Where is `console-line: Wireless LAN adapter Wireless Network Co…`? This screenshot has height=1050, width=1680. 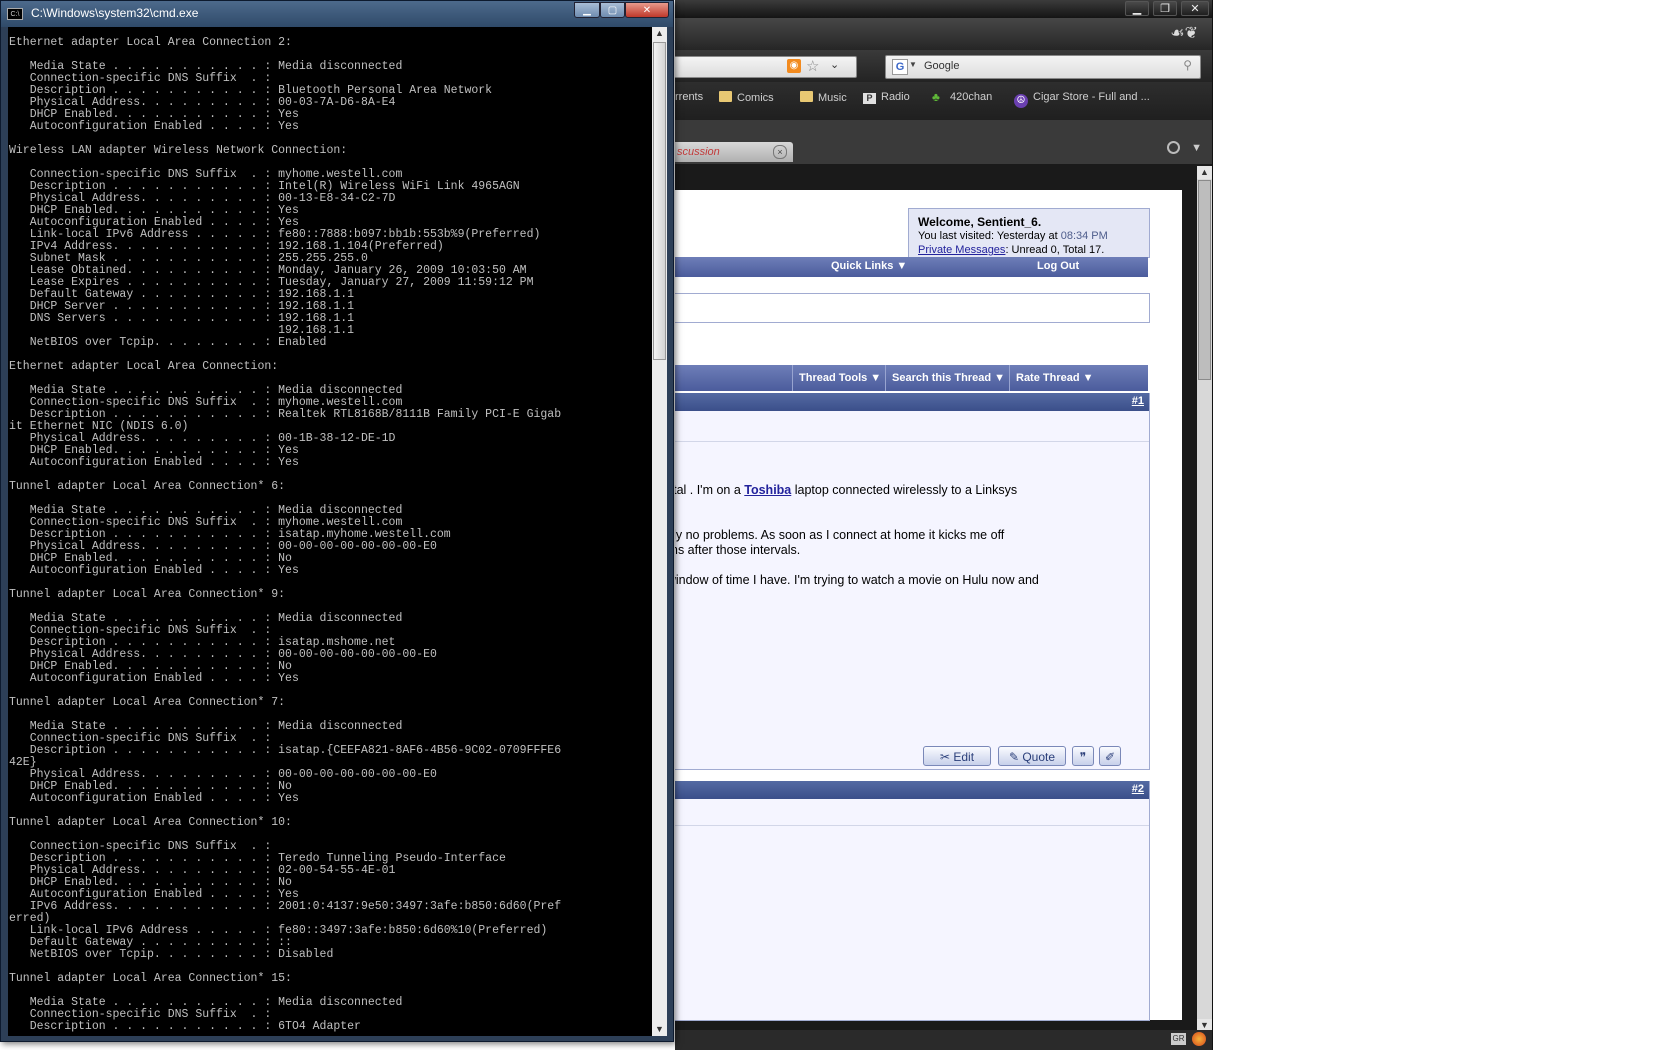
console-line: Wireless LAN adapter Wireless Network Co… is located at coordinates (178, 150).